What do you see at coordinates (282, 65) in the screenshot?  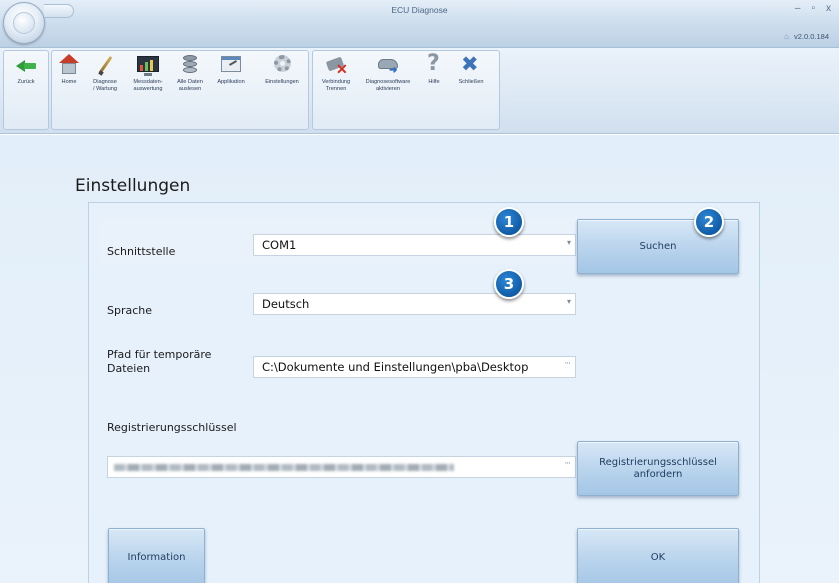 I see `gear-icon` at bounding box center [282, 65].